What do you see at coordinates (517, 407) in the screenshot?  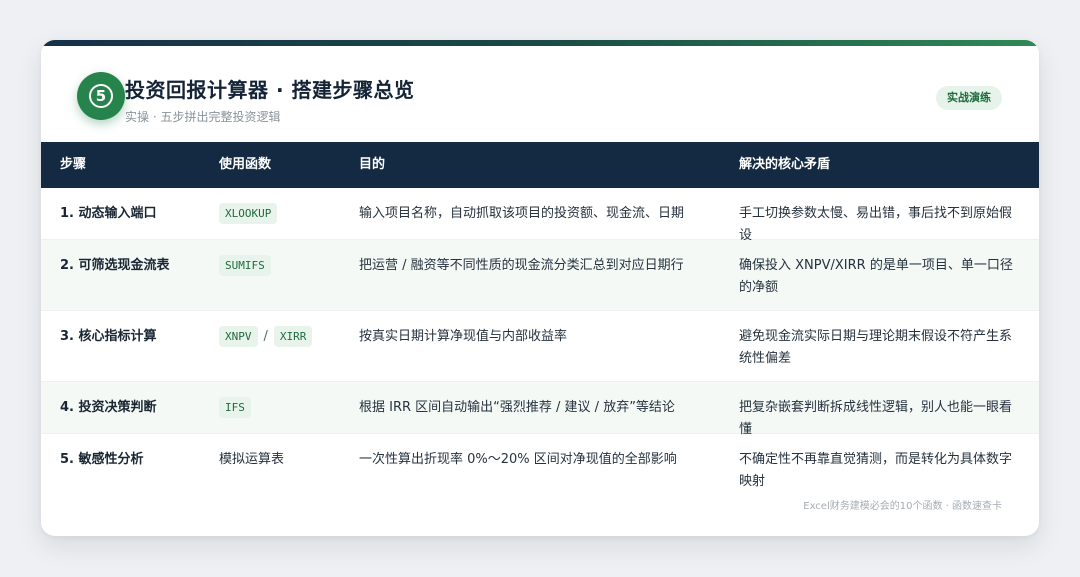 I see `row-purpose: 根据 IRR 区间自动输出“强烈推荐 / 建议 / 放弃”等结论` at bounding box center [517, 407].